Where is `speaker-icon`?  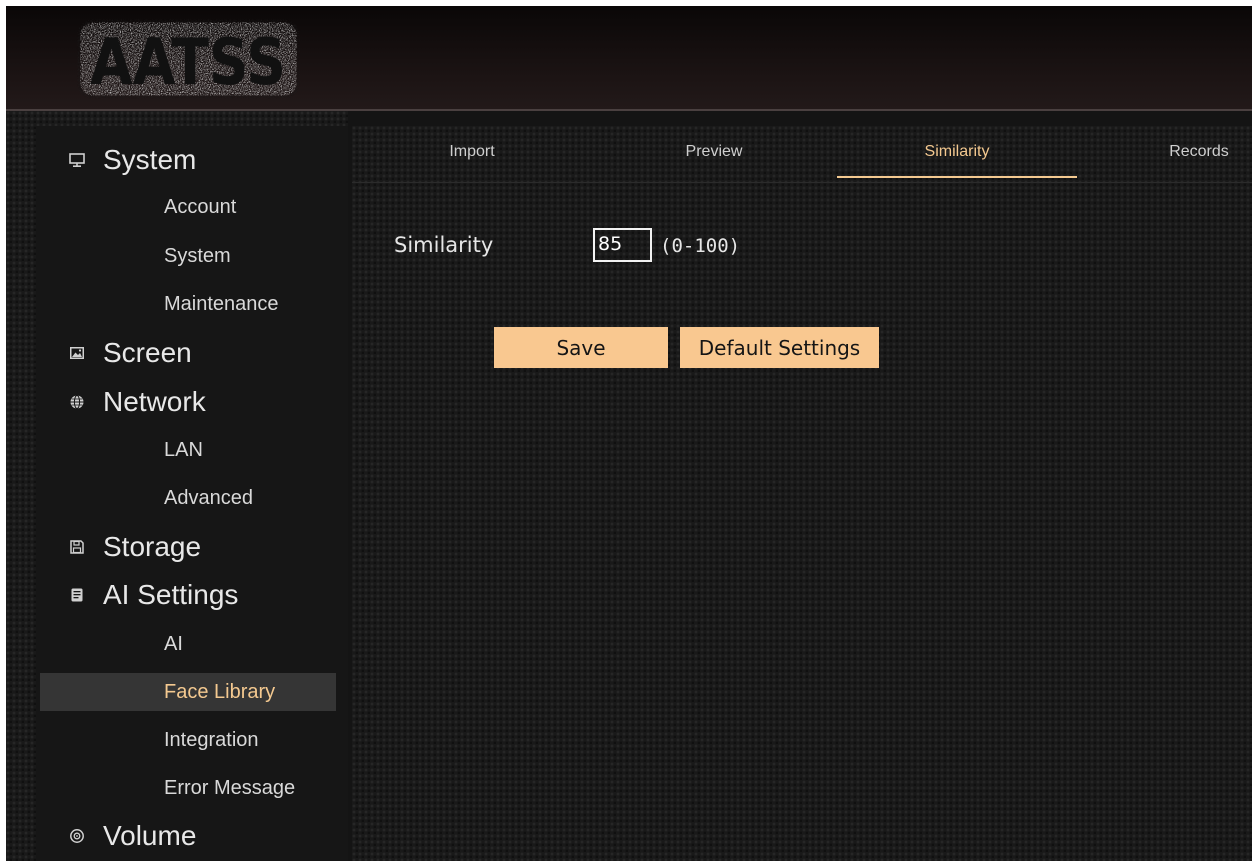
speaker-icon is located at coordinates (86, 836).